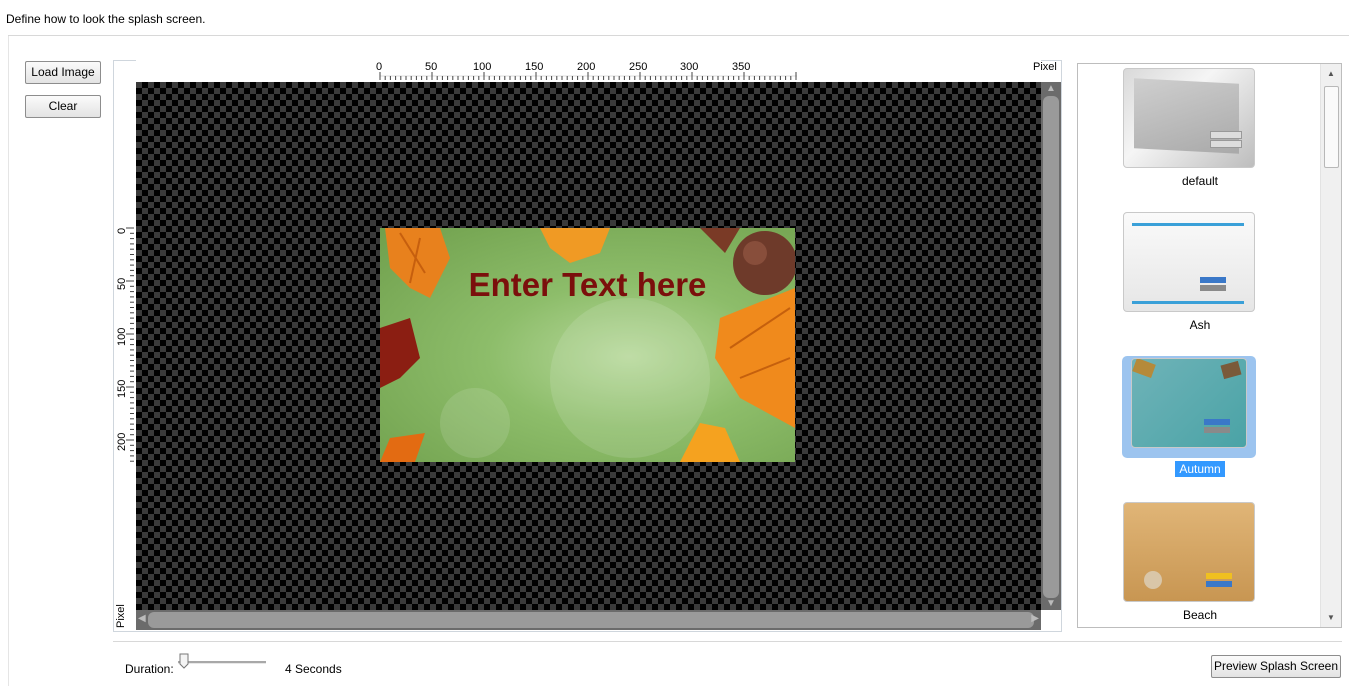  Describe the element at coordinates (431, 67) in the screenshot. I see `x-tick-label: 50` at that location.